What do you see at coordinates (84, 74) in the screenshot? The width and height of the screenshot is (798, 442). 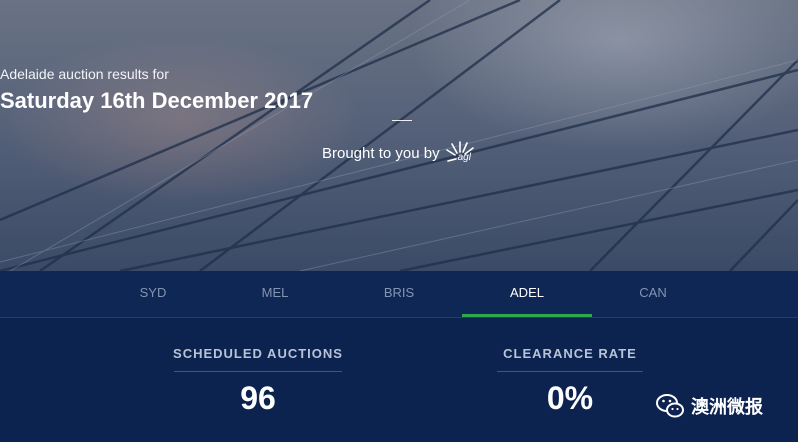 I see `results-subtitle: Adelaide auction results for` at bounding box center [84, 74].